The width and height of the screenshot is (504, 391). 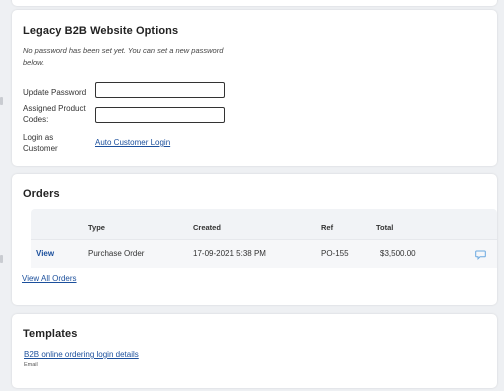 What do you see at coordinates (160, 115) in the screenshot?
I see `assigned-codes-input` at bounding box center [160, 115].